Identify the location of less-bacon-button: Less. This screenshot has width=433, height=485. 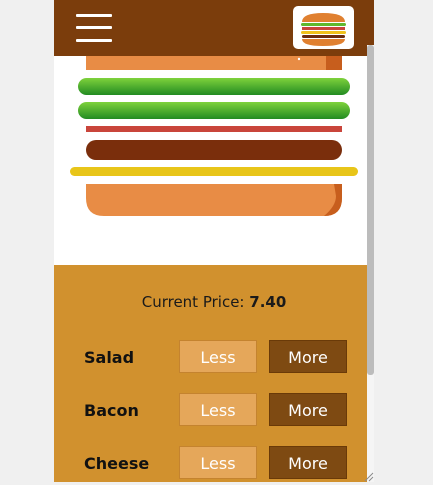
(218, 409).